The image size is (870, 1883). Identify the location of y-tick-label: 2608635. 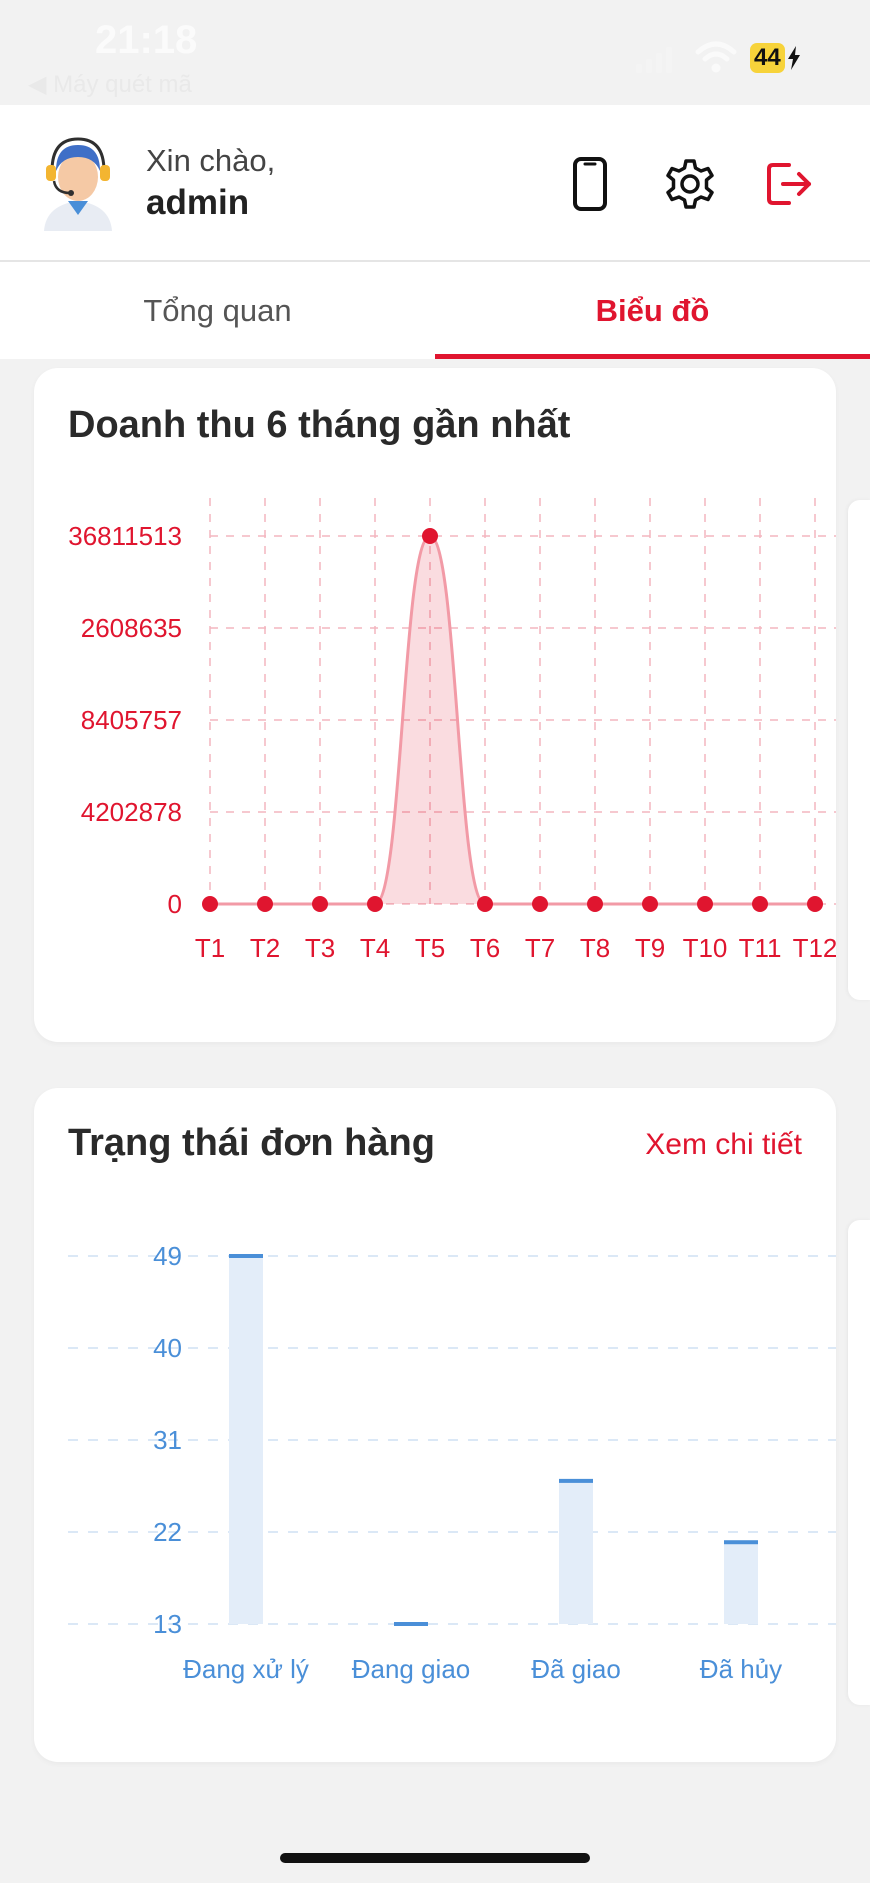
(131, 628).